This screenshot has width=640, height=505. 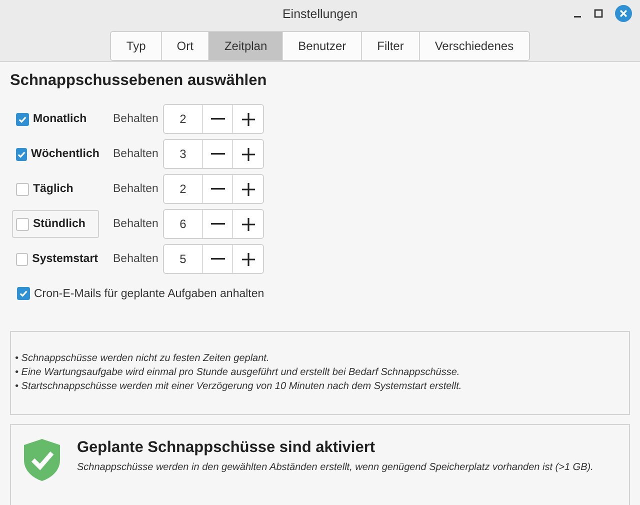 What do you see at coordinates (53, 189) in the screenshot?
I see `option-label: Täglich` at bounding box center [53, 189].